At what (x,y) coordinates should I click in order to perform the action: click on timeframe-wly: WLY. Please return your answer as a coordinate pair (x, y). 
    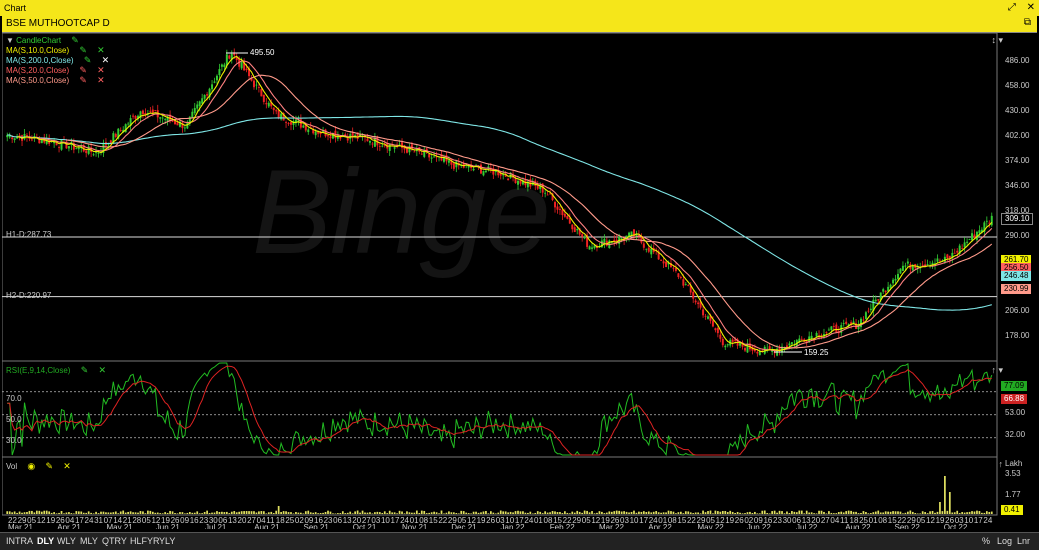
    Looking at the image, I should click on (66, 541).